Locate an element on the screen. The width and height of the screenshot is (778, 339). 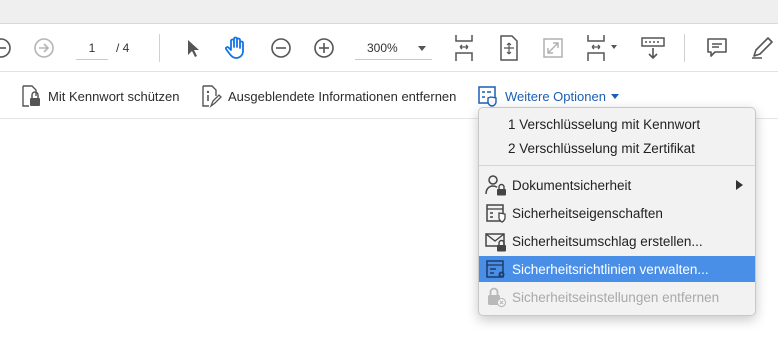
user-lock-icon is located at coordinates (496, 185).